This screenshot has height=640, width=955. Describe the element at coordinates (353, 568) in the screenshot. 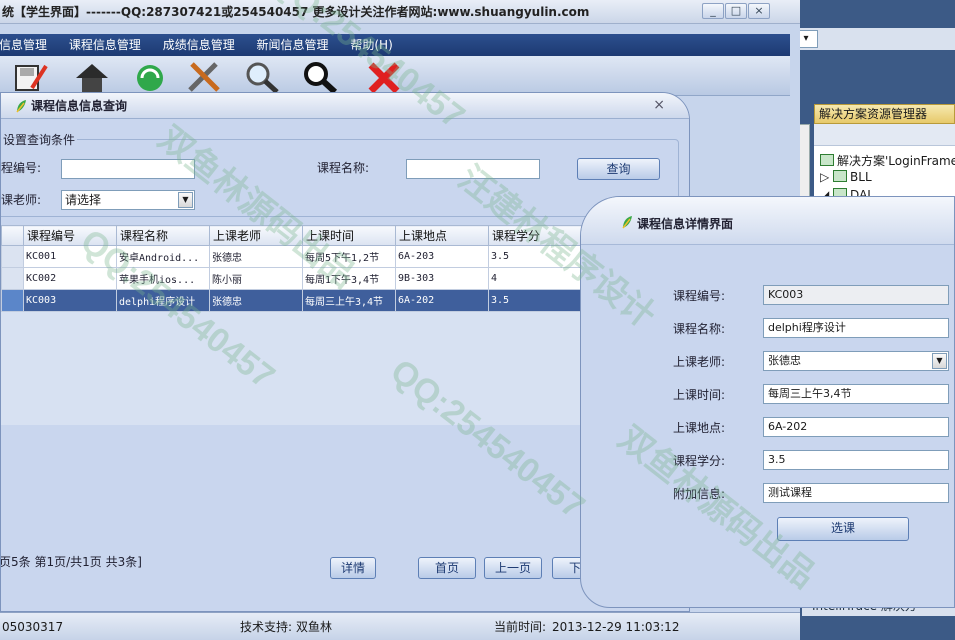

I see `detail-button: 详情` at that location.